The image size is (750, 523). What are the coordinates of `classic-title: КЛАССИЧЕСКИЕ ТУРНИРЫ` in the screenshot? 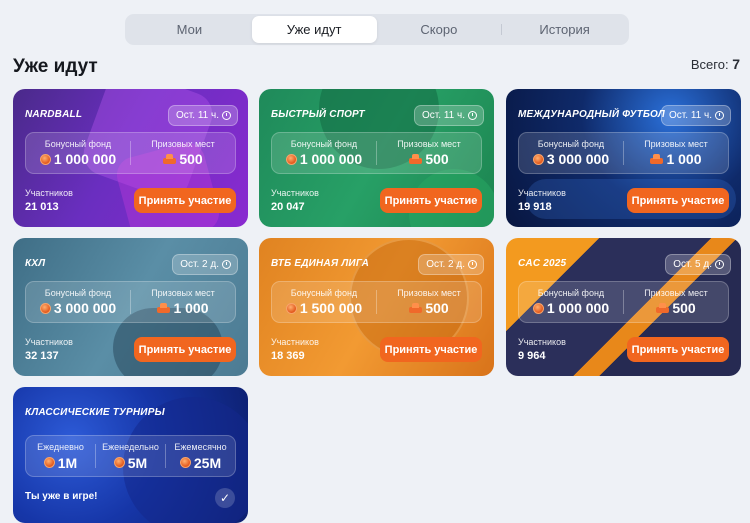 It's located at (95, 412).